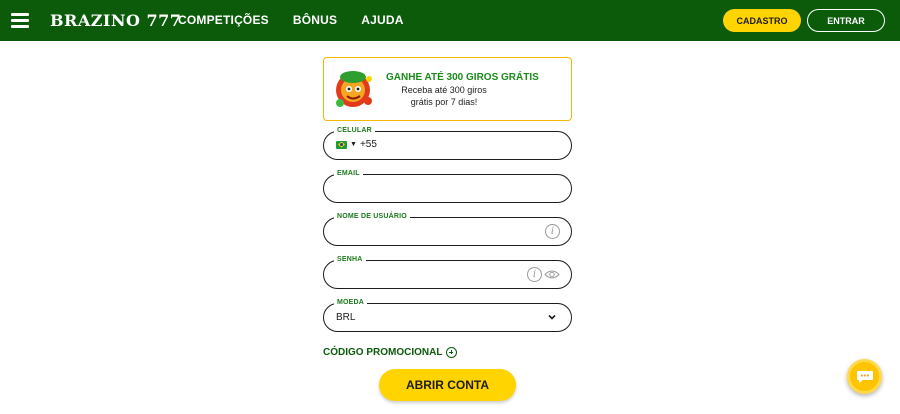  Describe the element at coordinates (382, 20) in the screenshot. I see `nav-item-ajuda: AJUDA` at that location.